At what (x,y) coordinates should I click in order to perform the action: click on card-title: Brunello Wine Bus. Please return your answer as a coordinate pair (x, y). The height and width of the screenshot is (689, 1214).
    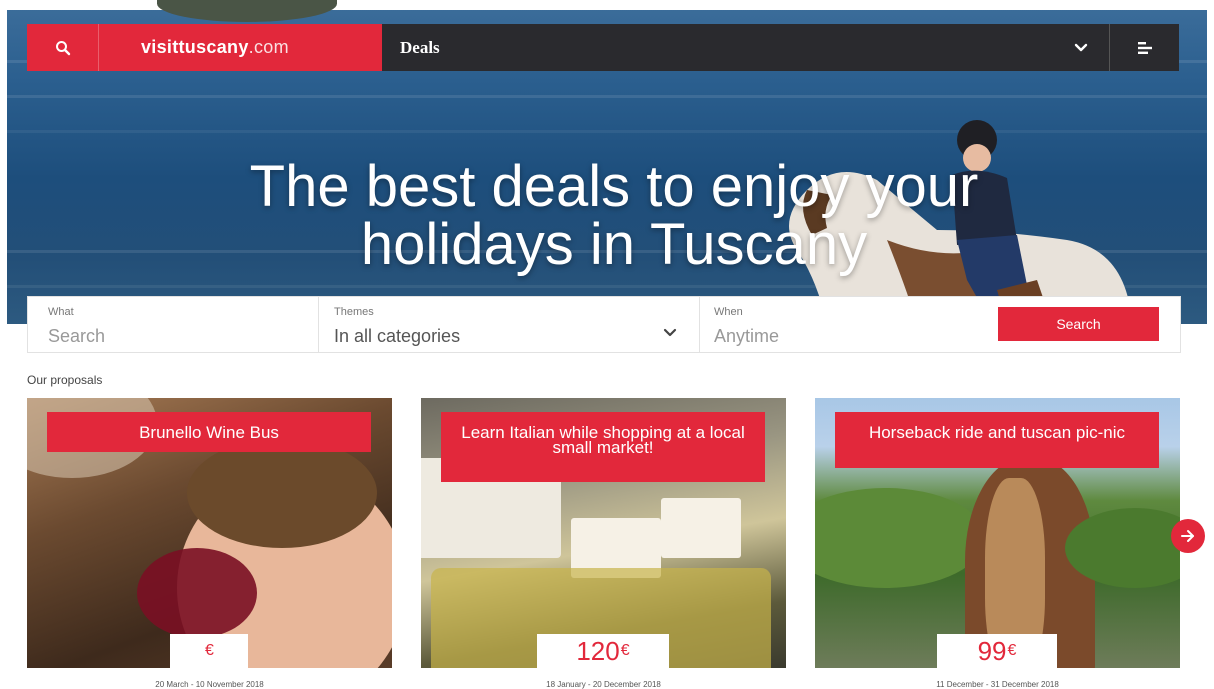
    Looking at the image, I should click on (209, 432).